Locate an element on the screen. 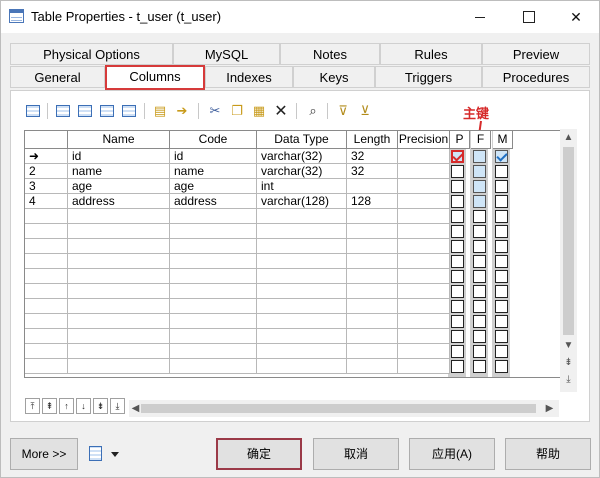  minimize-icon is located at coordinates (480, 17).